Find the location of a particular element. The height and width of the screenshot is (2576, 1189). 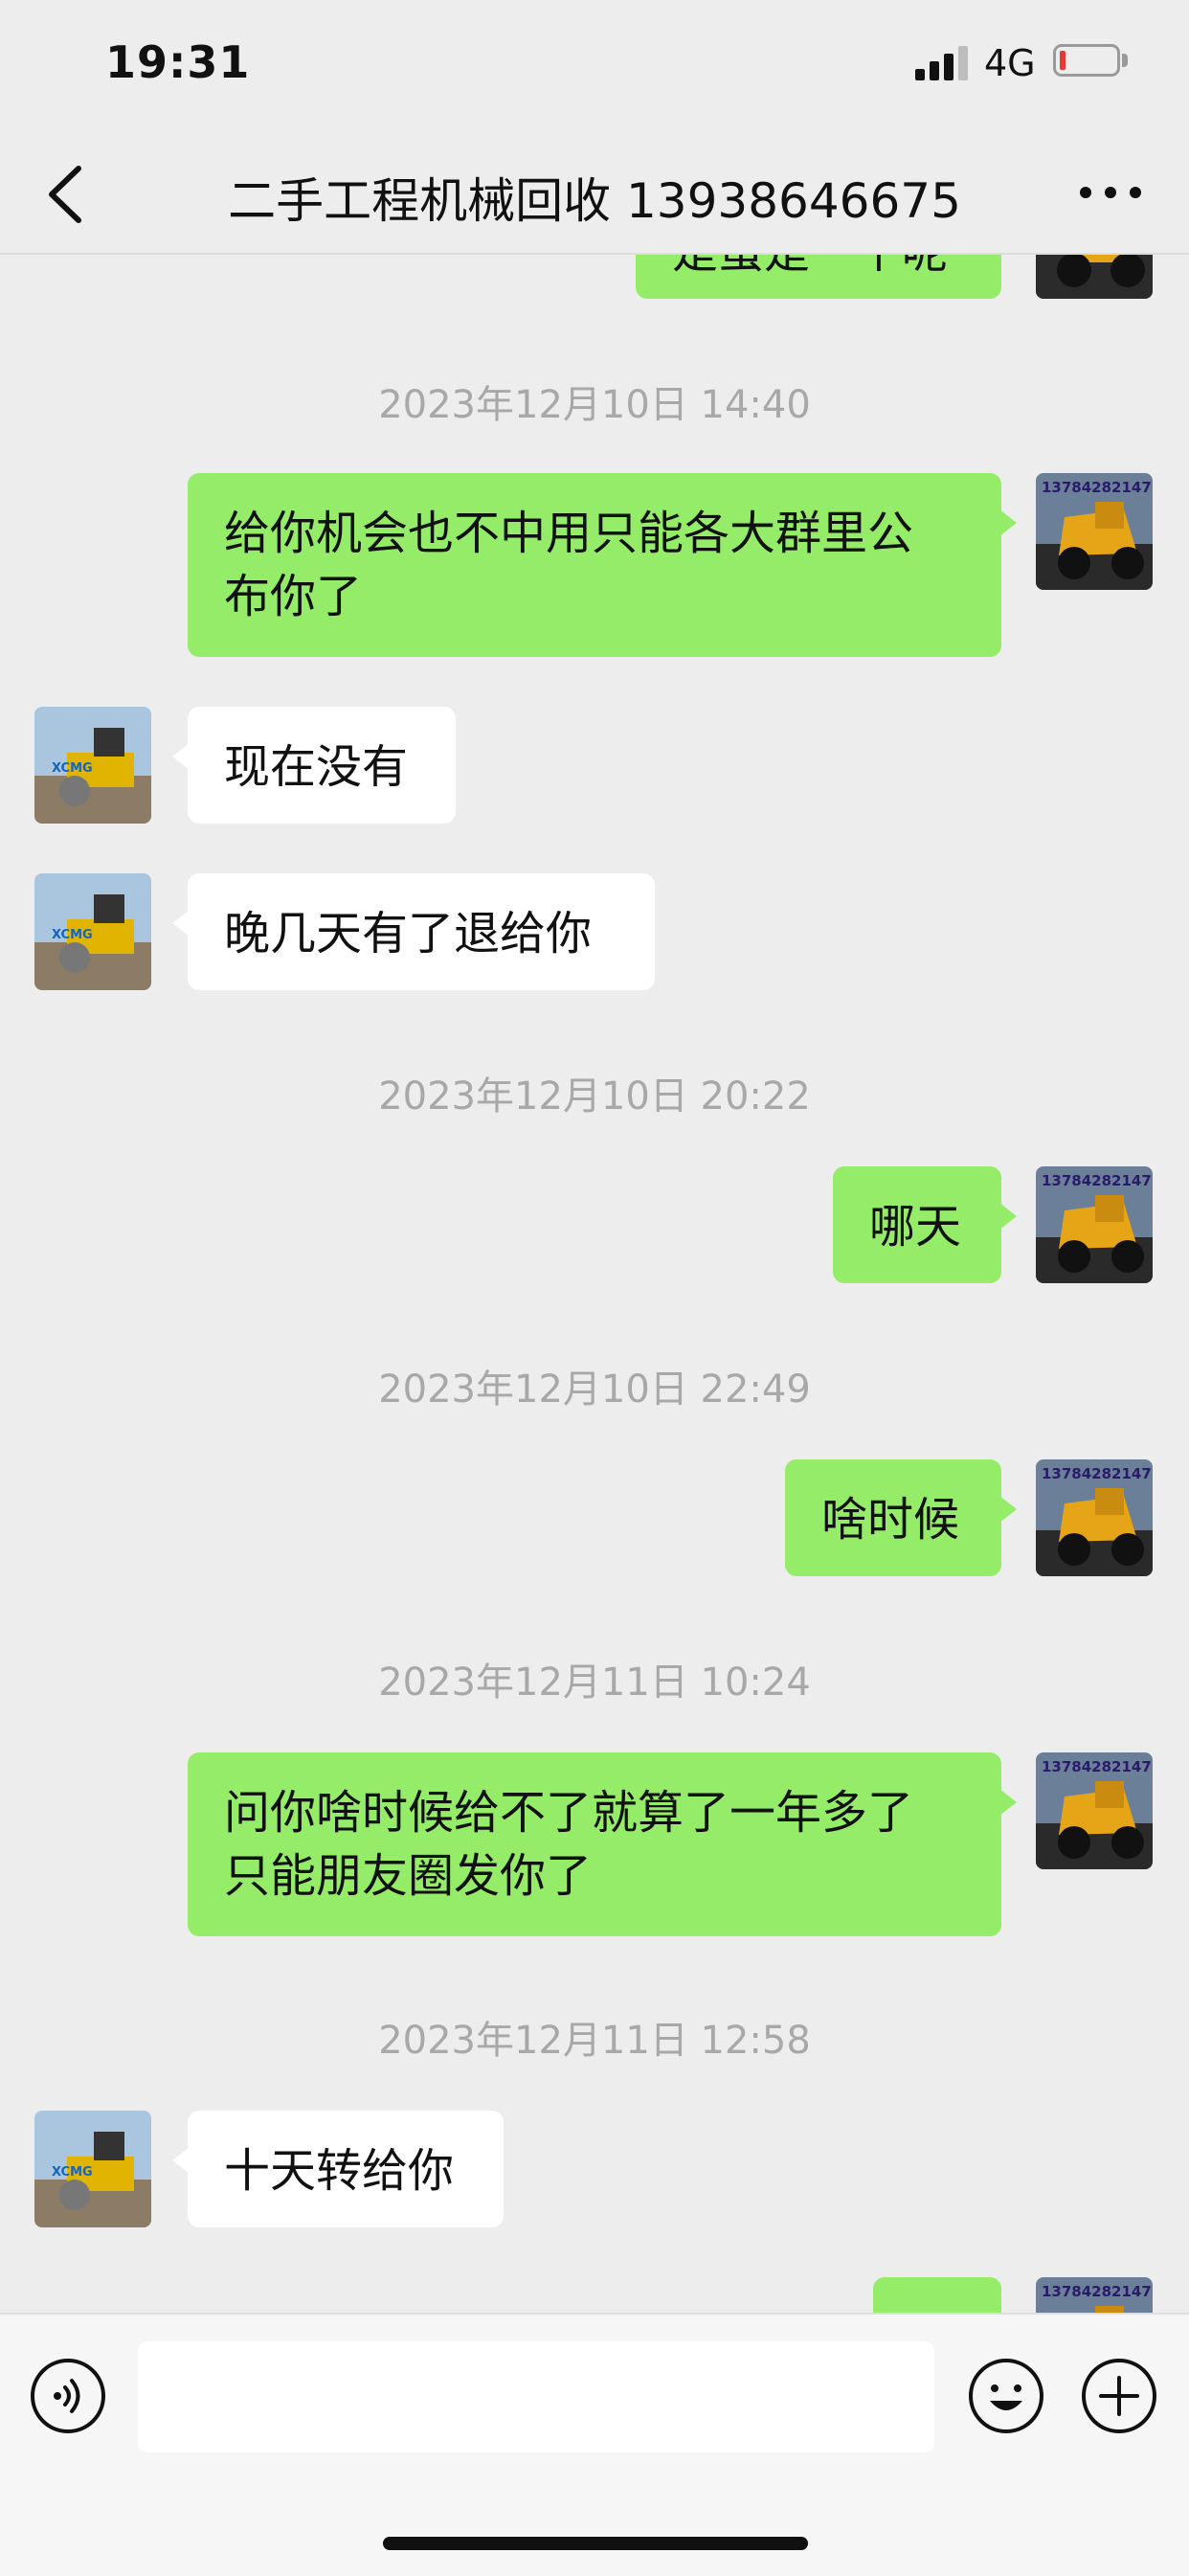

chat-header: 二手工程机械回收 13938646675 is located at coordinates (594, 194).